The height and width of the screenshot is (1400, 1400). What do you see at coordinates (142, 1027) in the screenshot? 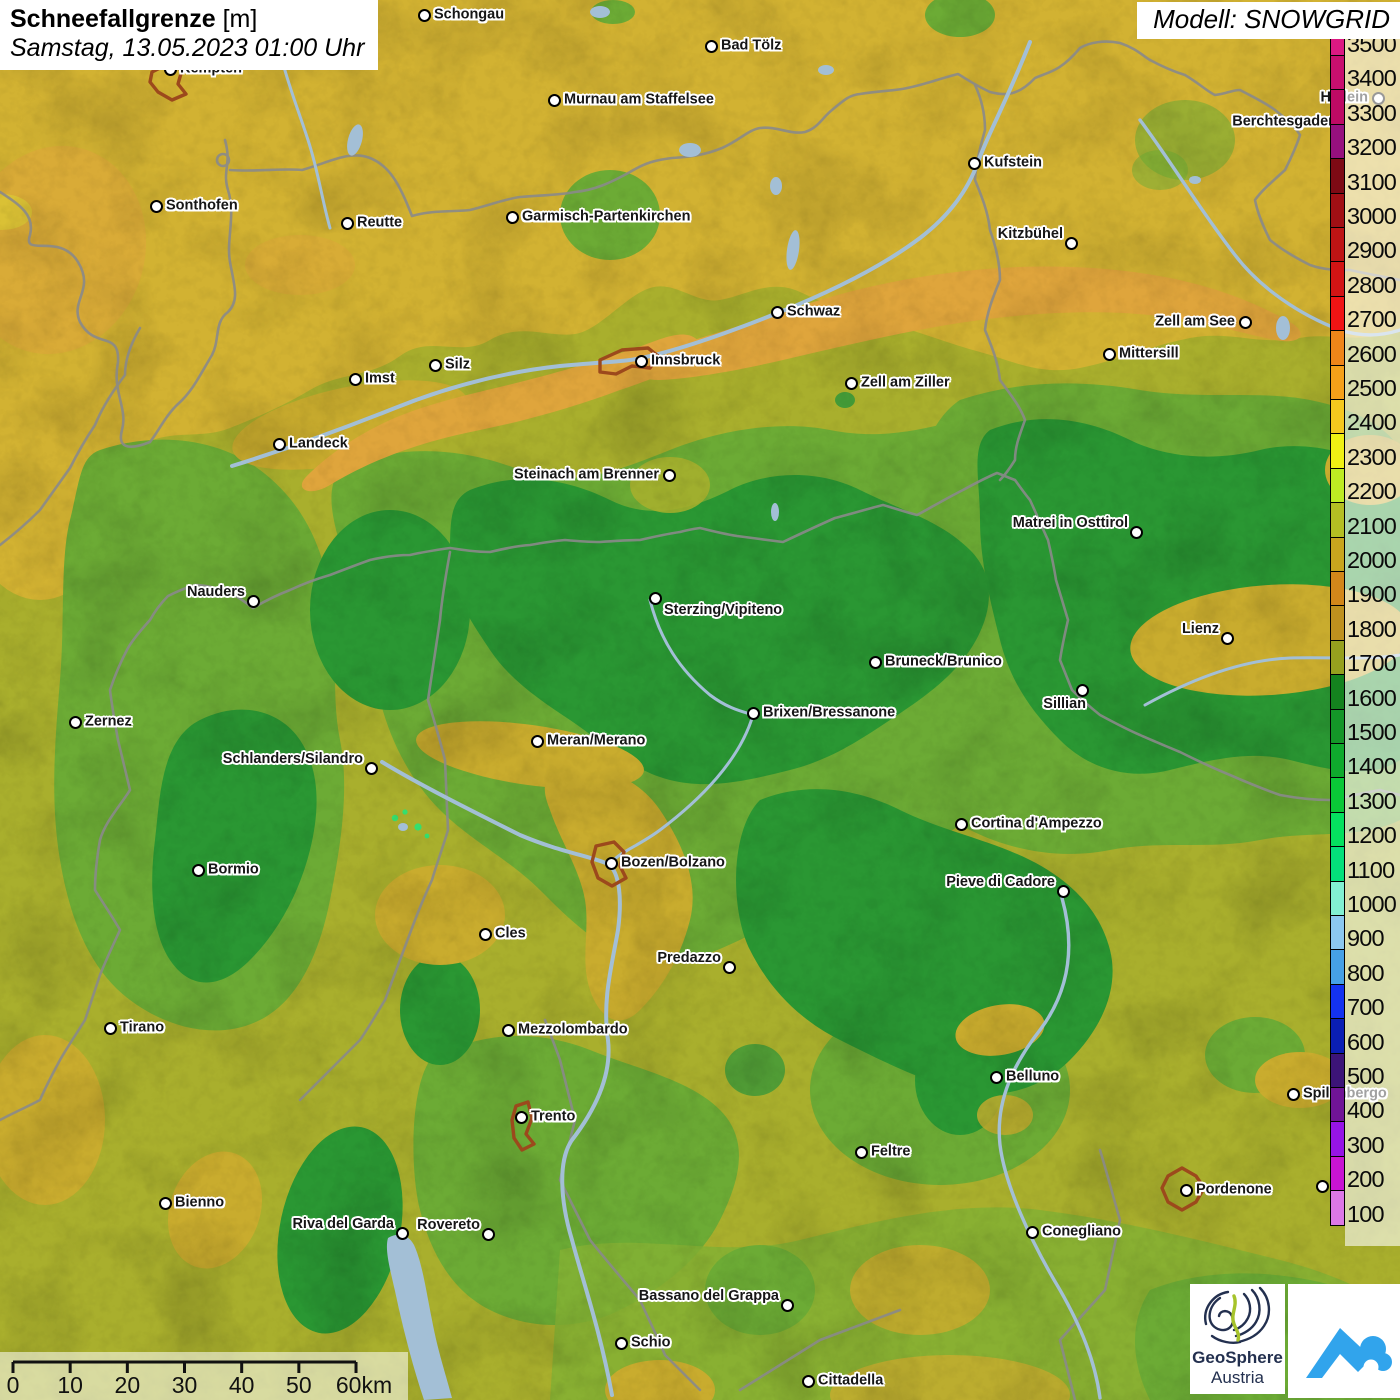
I see `city-label: Tirano` at bounding box center [142, 1027].